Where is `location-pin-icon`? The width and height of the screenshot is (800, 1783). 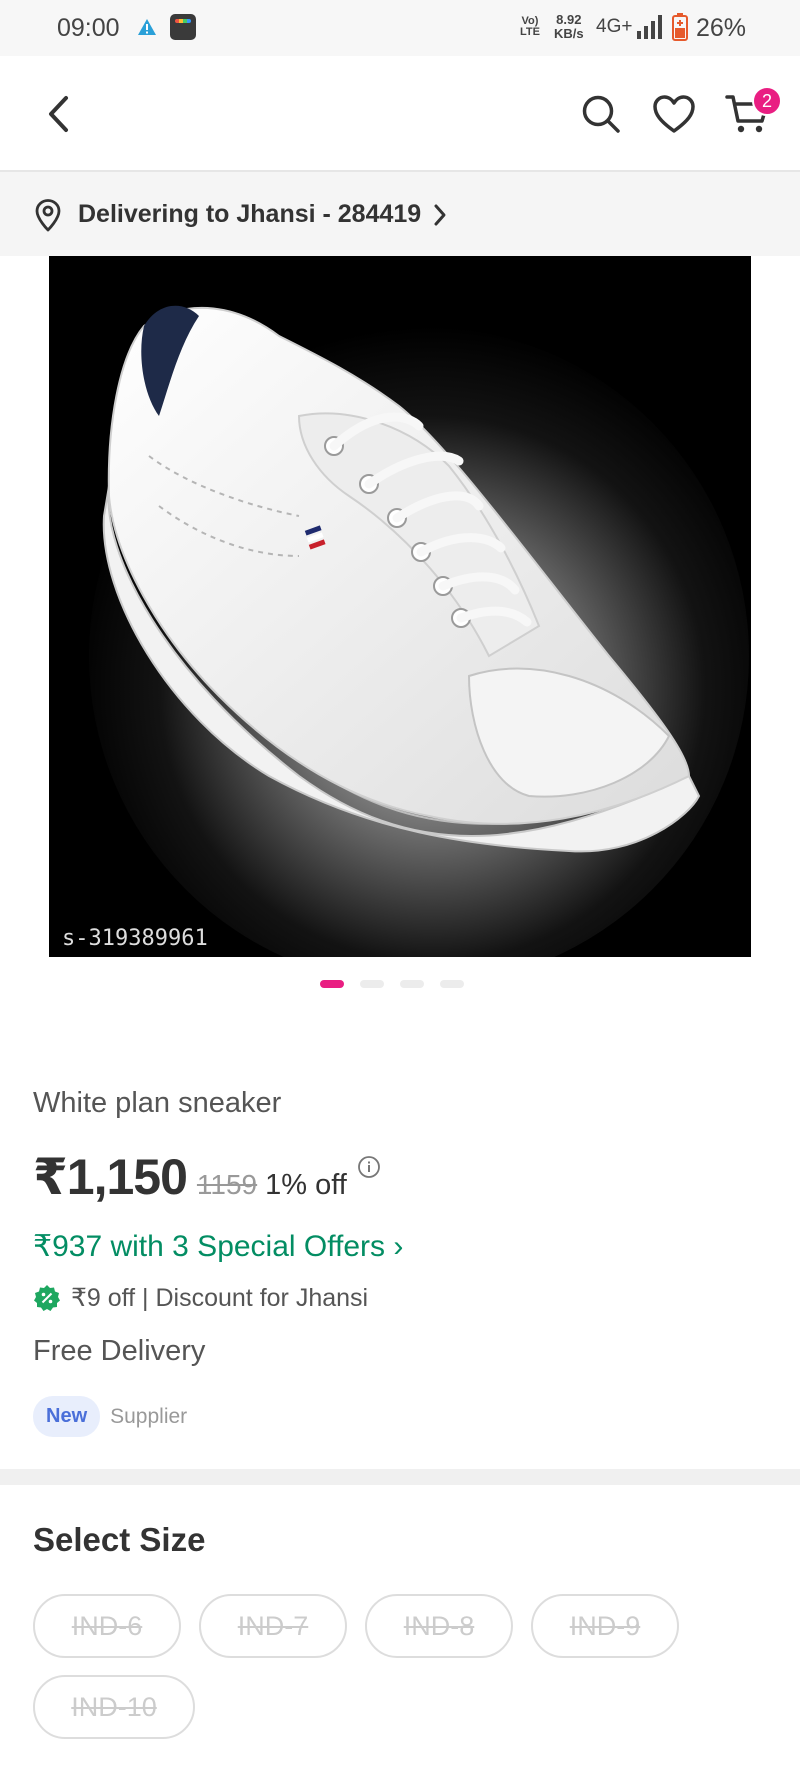 location-pin-icon is located at coordinates (48, 215).